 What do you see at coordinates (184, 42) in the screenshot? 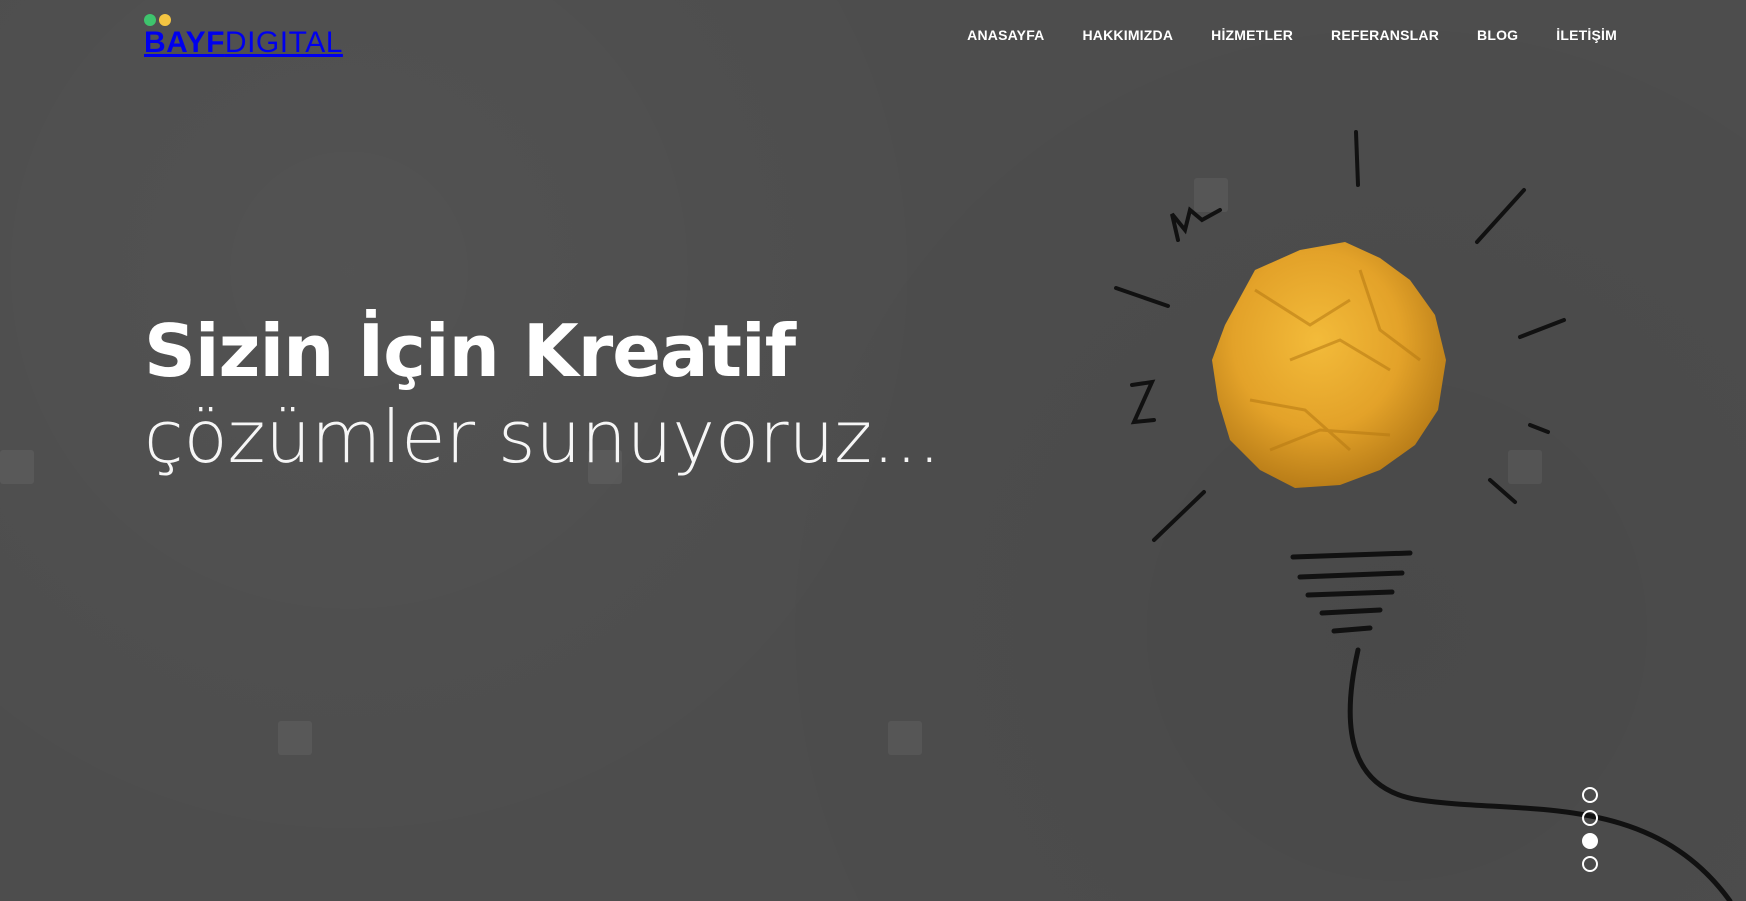
I see `logo-bold-text: BAYF` at bounding box center [184, 42].